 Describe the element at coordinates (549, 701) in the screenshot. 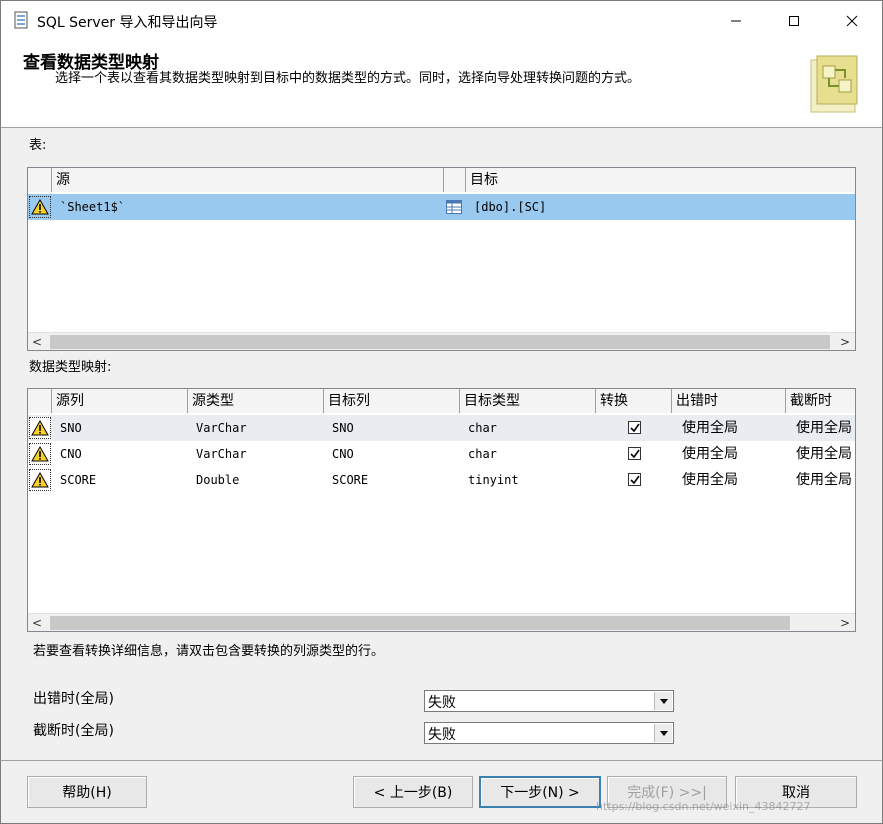

I see `global-on-error-select: 失败` at that location.